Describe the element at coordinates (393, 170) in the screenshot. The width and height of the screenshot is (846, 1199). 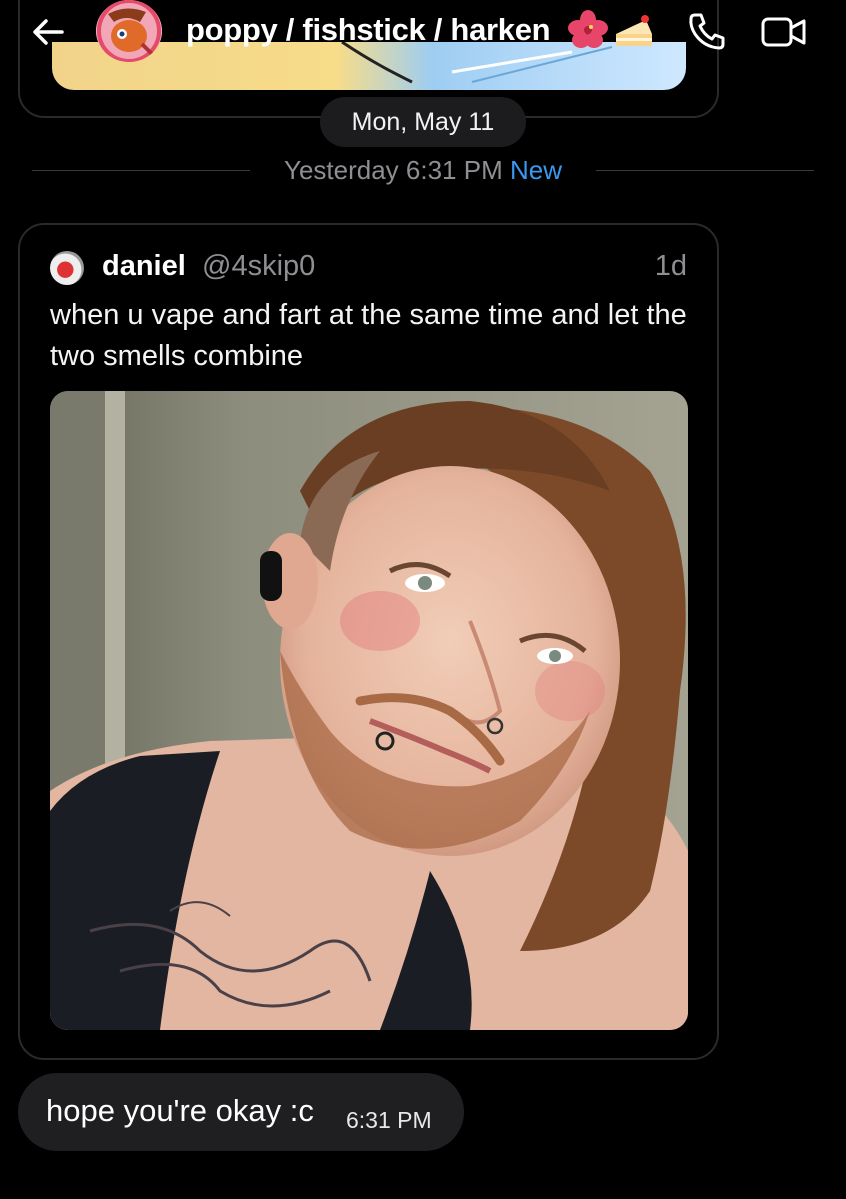
I see `new-divider-time: Yesterday 6:31 PM` at that location.